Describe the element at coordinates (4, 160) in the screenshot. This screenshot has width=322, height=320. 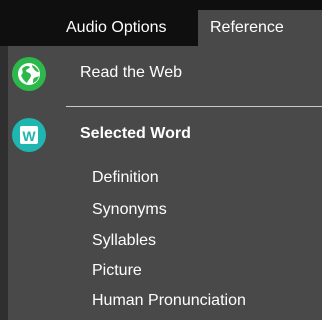
I see `window-edge` at that location.